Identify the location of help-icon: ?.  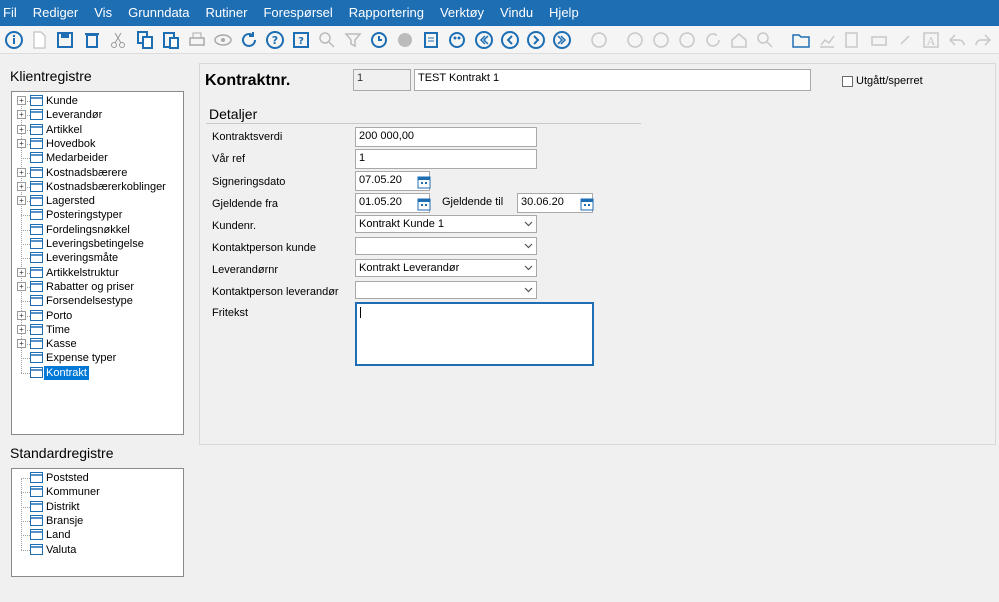
(275, 40).